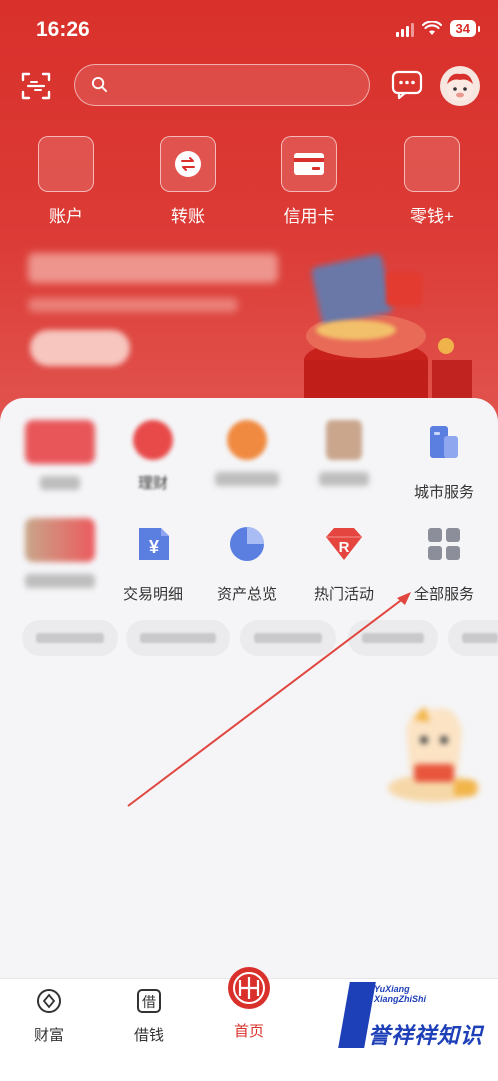 The image size is (498, 1081). What do you see at coordinates (444, 461) in the screenshot?
I see `service-city: 城市服务` at bounding box center [444, 461].